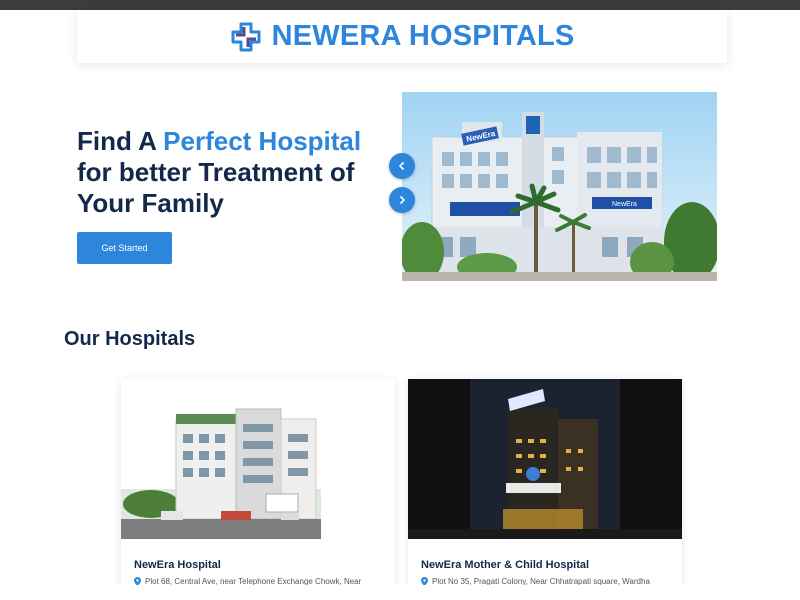 The width and height of the screenshot is (800, 600). Describe the element at coordinates (423, 36) in the screenshot. I see `brand-name: NEWERA HOSPITALS` at that location.